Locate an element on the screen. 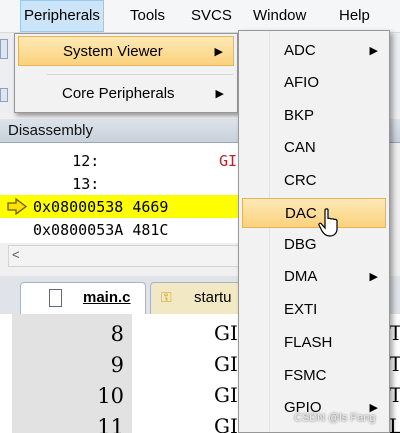  submenu-item-dma: DMA ▶ is located at coordinates (314, 277).